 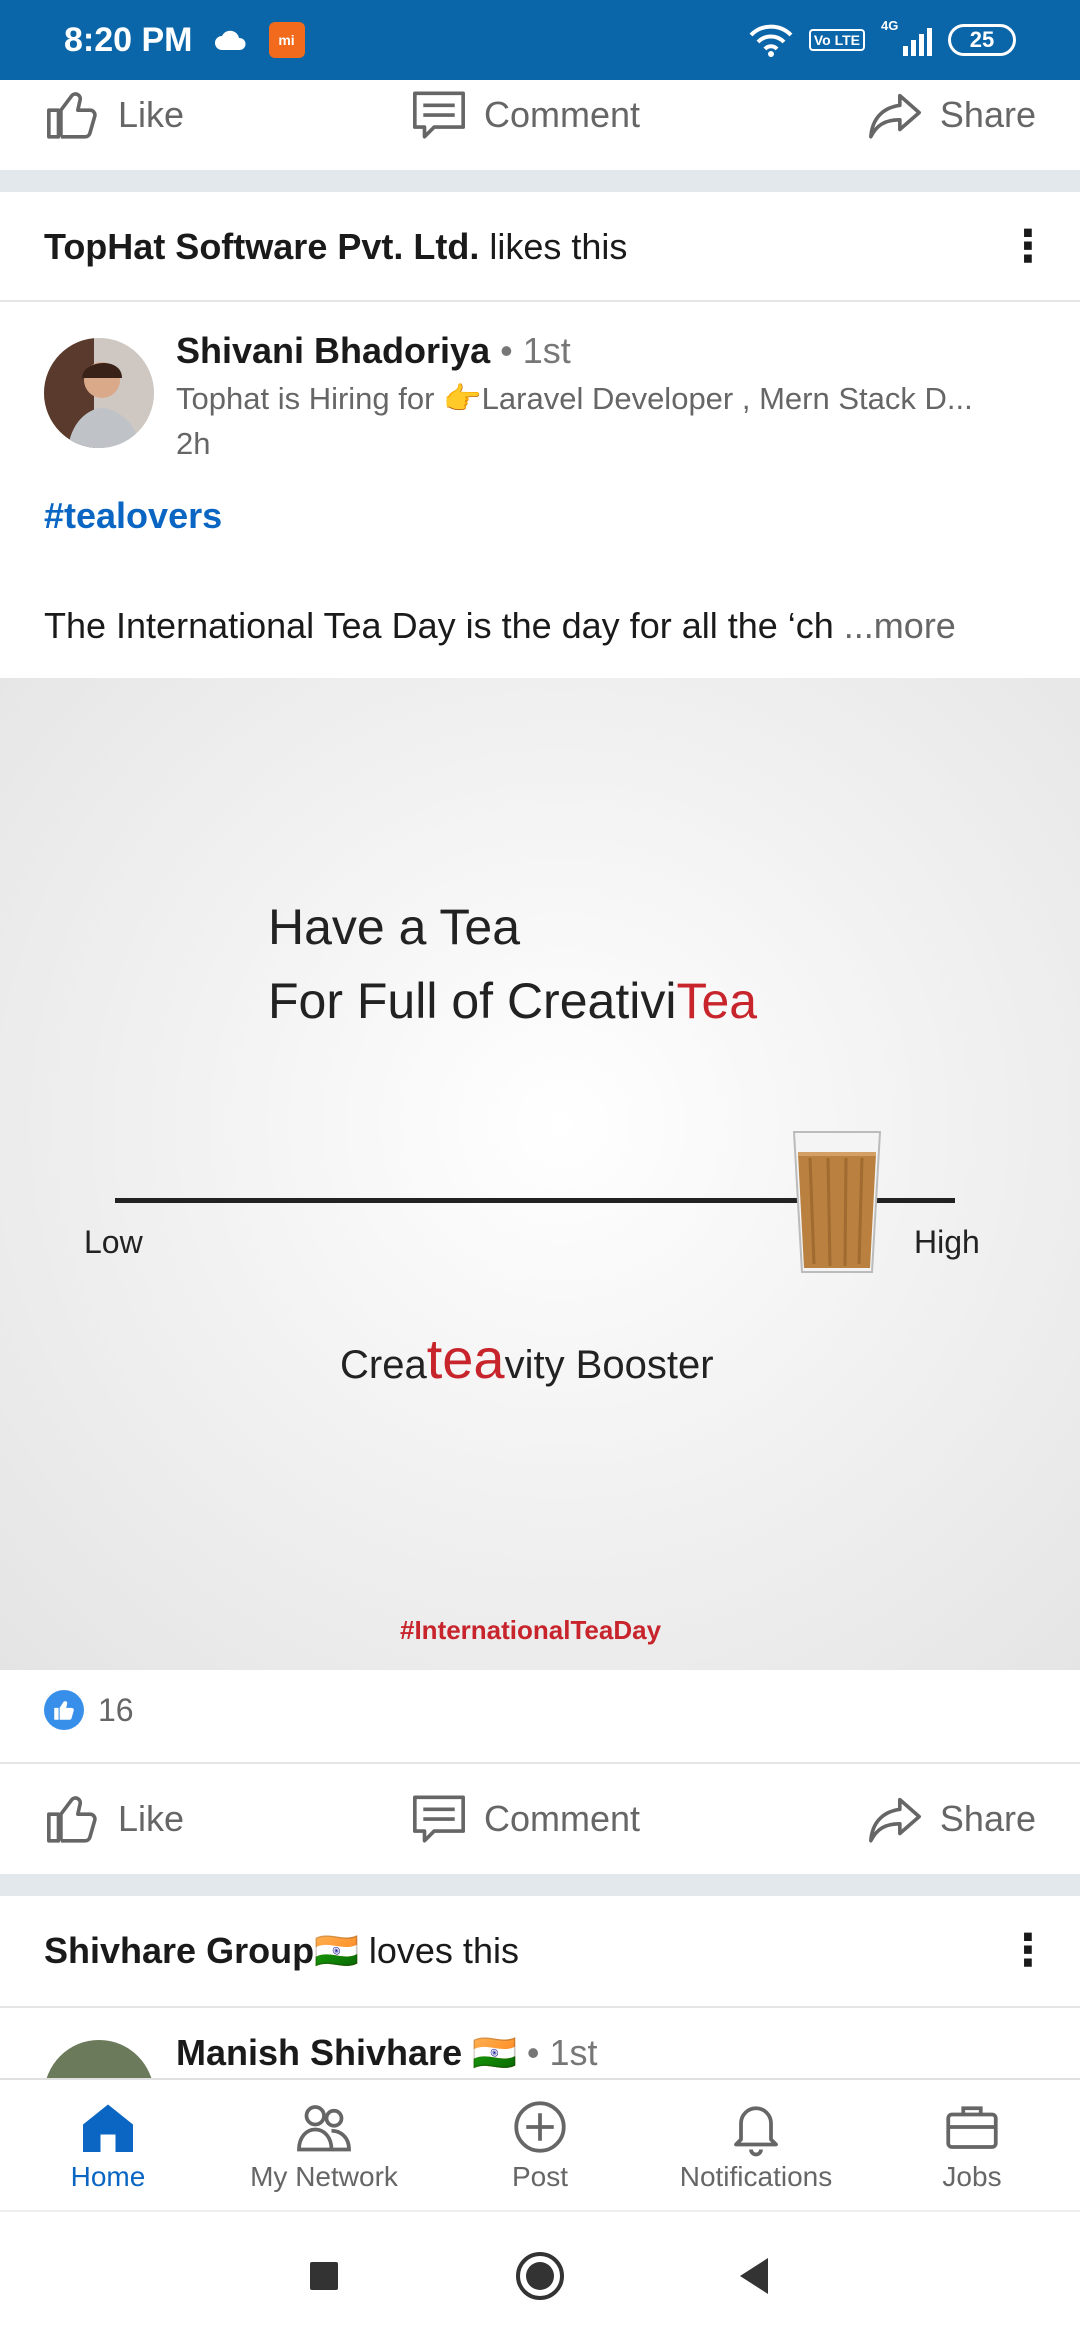 I want to click on hashtag-link: #tealovers, so click(x=133, y=516).